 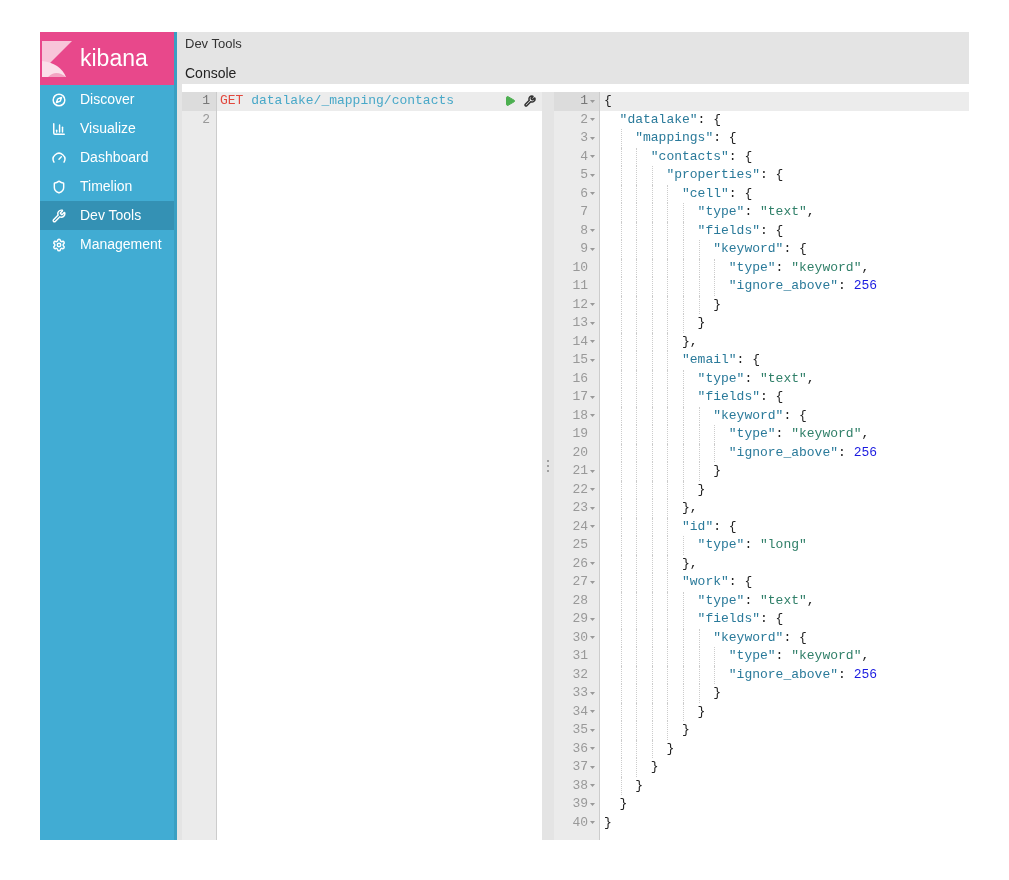 What do you see at coordinates (580, 582) in the screenshot?
I see `line-number: 27` at bounding box center [580, 582].